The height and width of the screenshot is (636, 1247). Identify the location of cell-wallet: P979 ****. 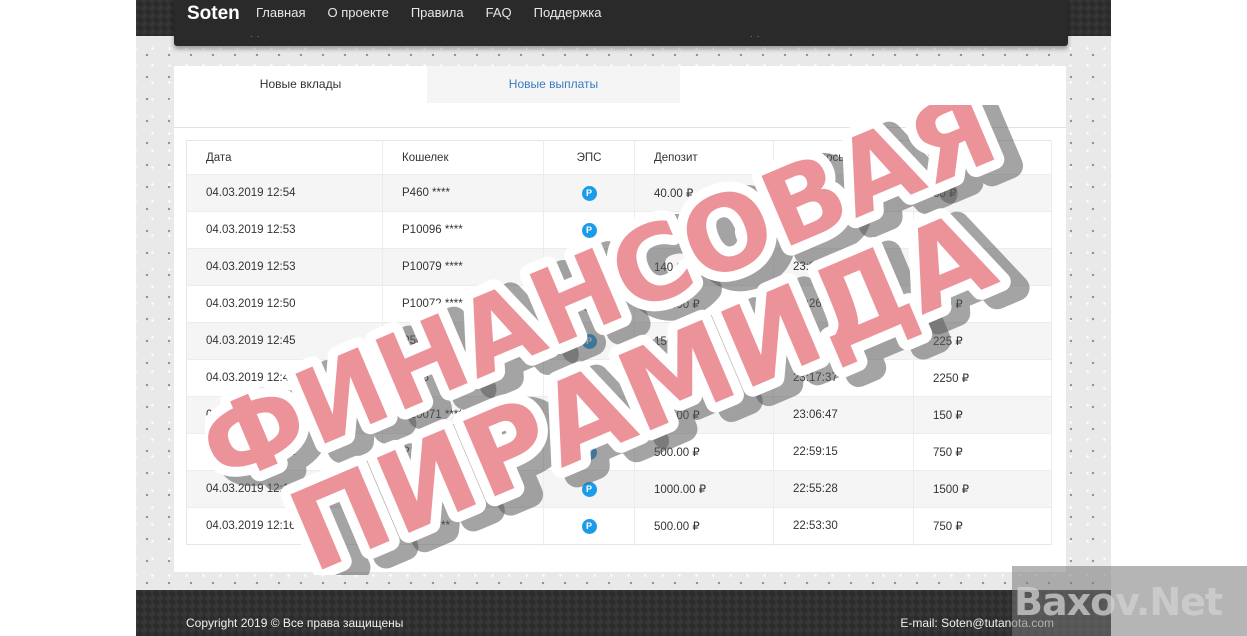
(463, 526).